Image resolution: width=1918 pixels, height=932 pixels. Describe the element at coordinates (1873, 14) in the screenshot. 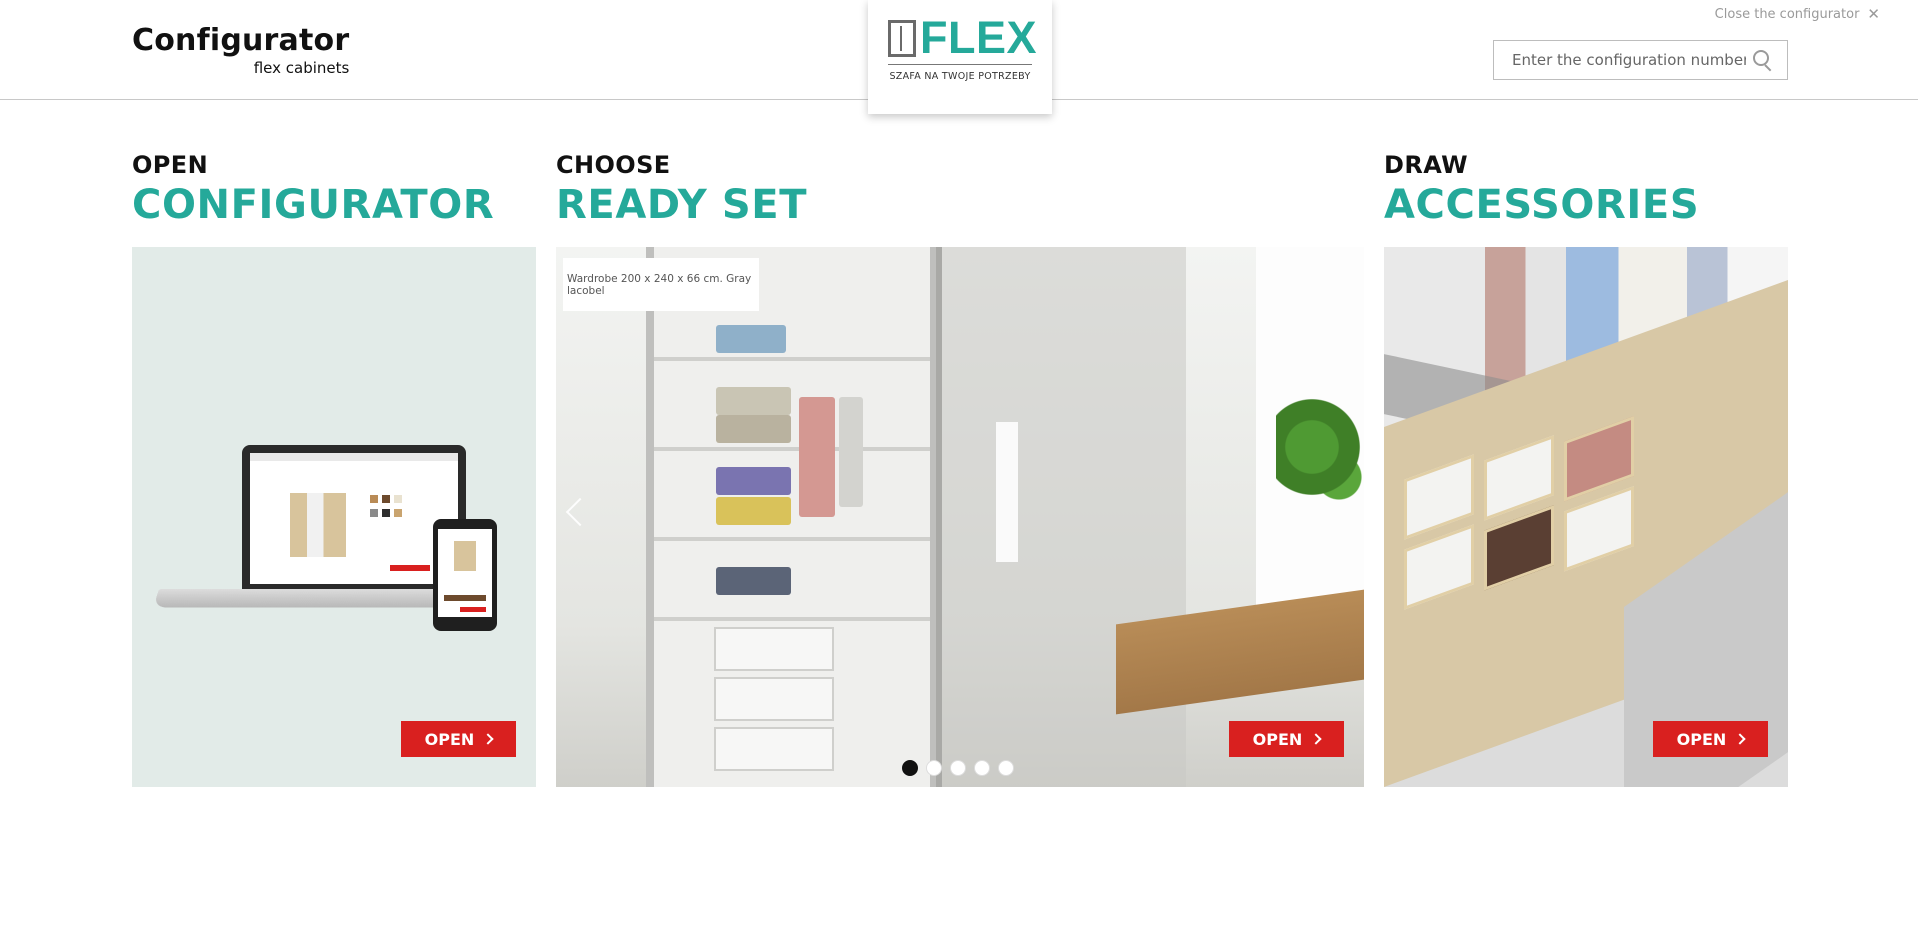

I see `close-icon: ✕` at that location.